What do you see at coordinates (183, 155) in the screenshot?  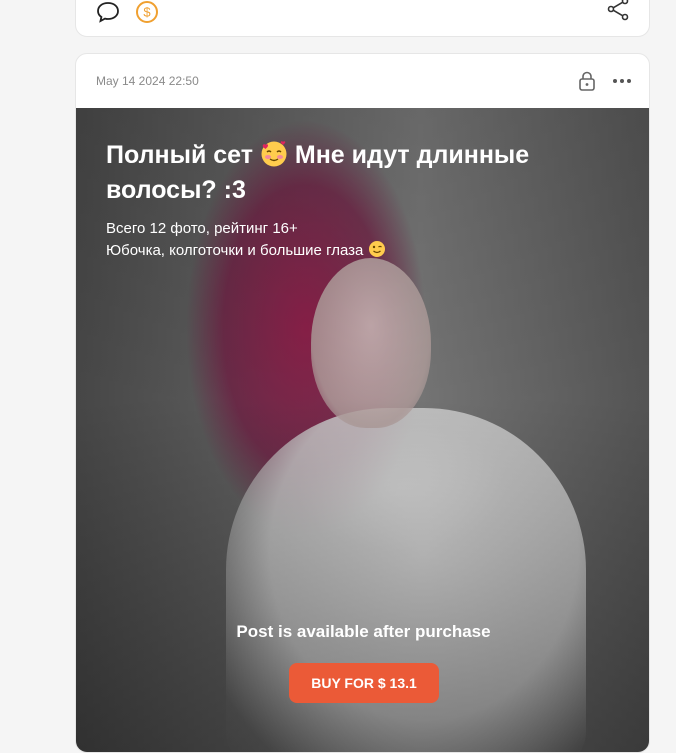 I see `post-title-part1: Полный сет` at bounding box center [183, 155].